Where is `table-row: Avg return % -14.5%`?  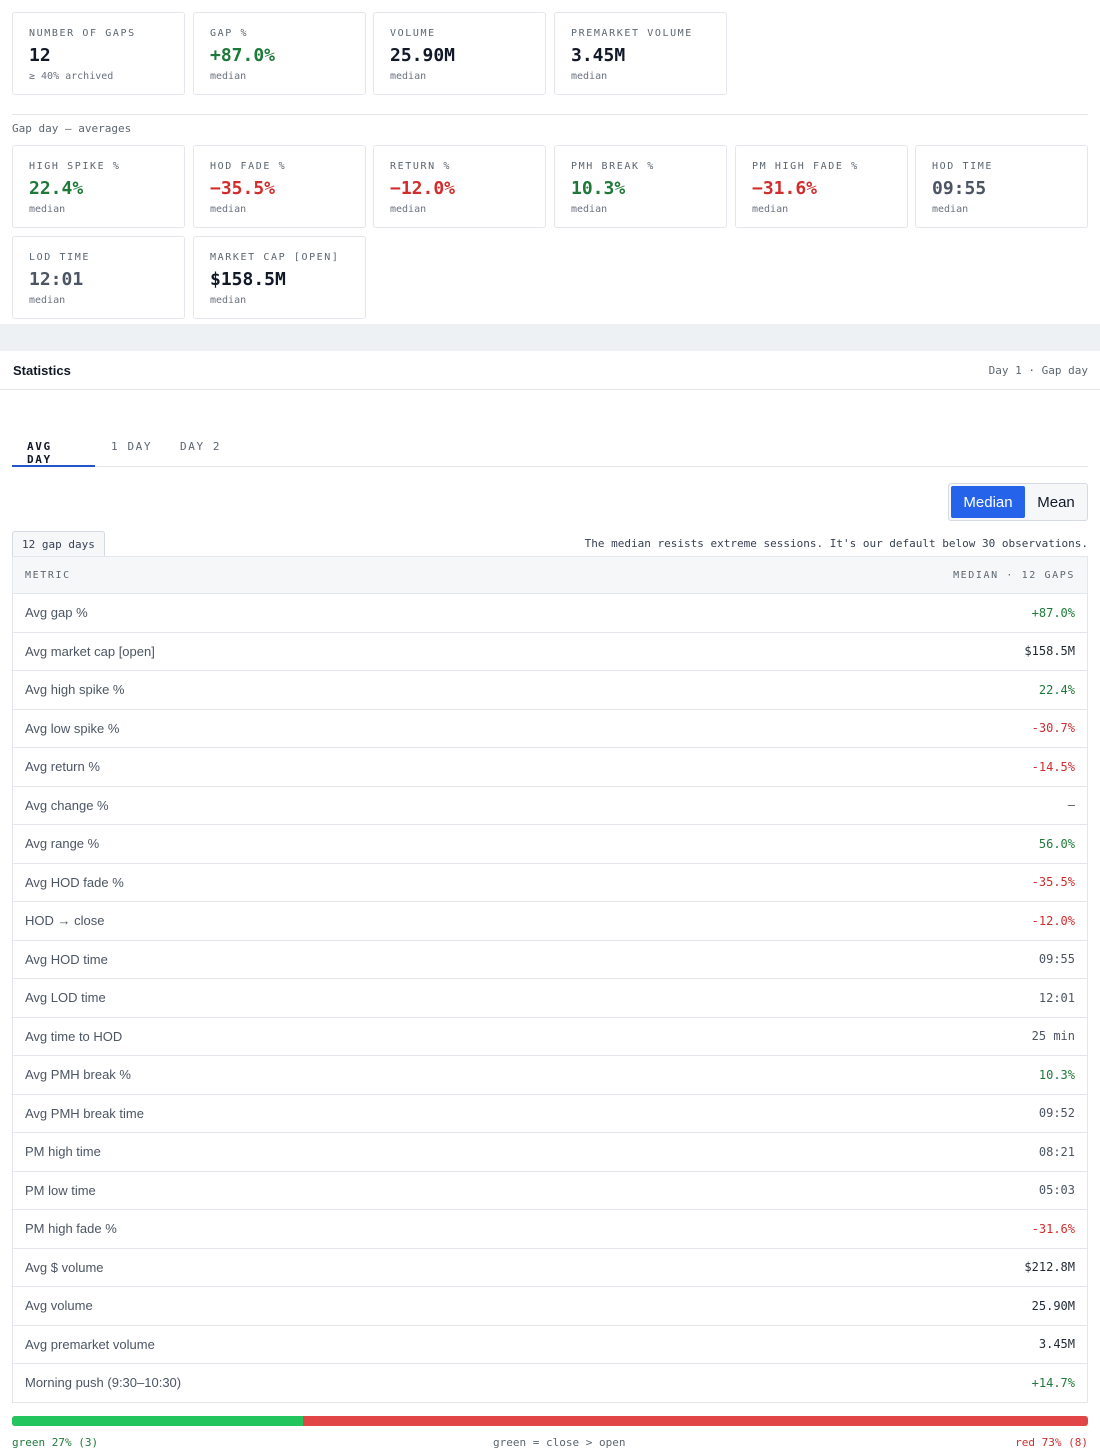 table-row: Avg return % -14.5% is located at coordinates (550, 767).